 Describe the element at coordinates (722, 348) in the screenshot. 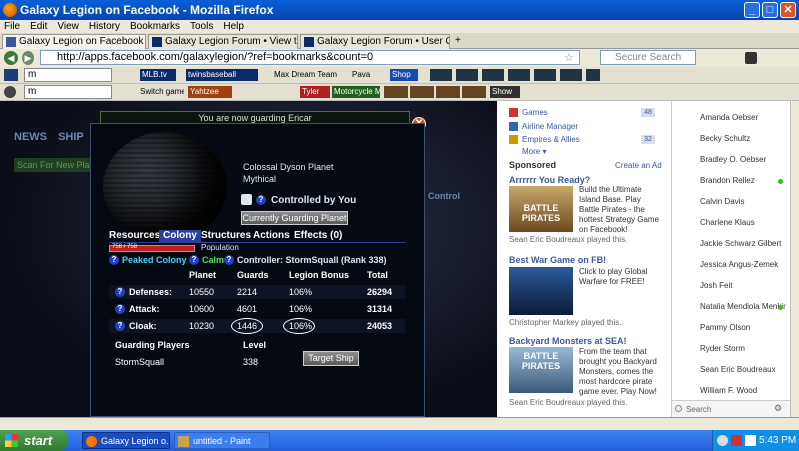

I see `chat-friend: Ryder Storm` at that location.